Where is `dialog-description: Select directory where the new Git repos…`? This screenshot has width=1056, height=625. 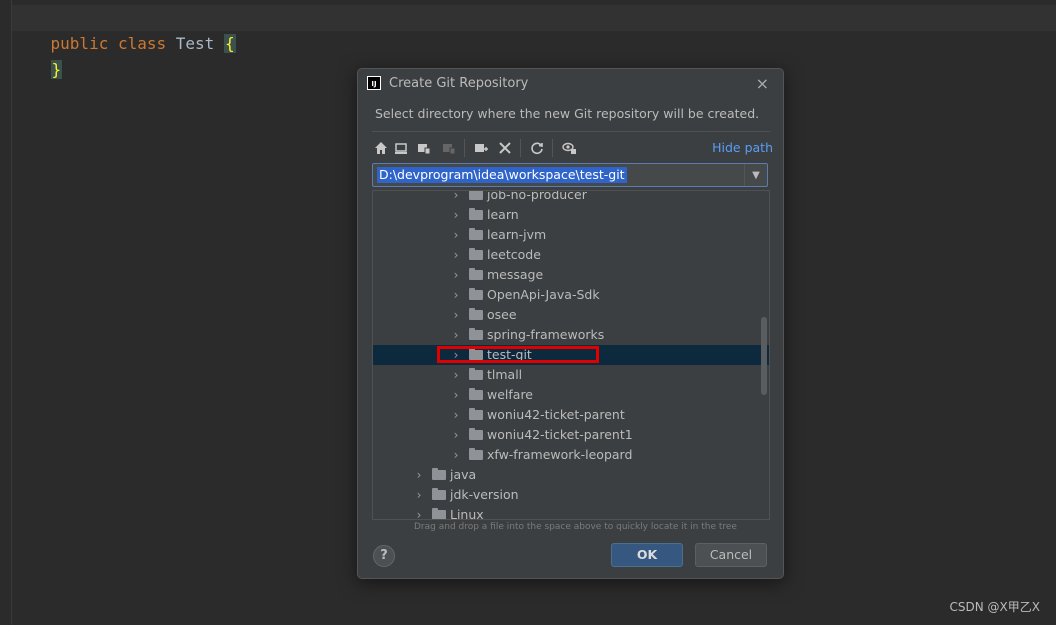 dialog-description: Select directory where the new Git repos… is located at coordinates (567, 113).